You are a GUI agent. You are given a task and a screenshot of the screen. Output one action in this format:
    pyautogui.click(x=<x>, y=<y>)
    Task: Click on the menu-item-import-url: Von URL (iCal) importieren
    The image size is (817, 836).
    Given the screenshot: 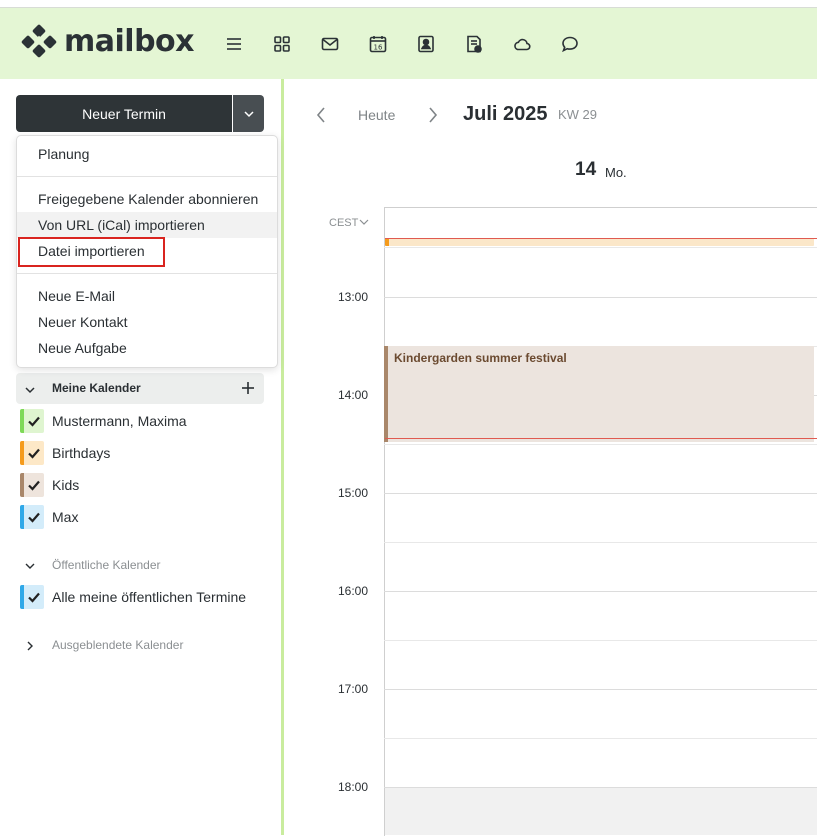 What is the action you would take?
    pyautogui.click(x=147, y=225)
    